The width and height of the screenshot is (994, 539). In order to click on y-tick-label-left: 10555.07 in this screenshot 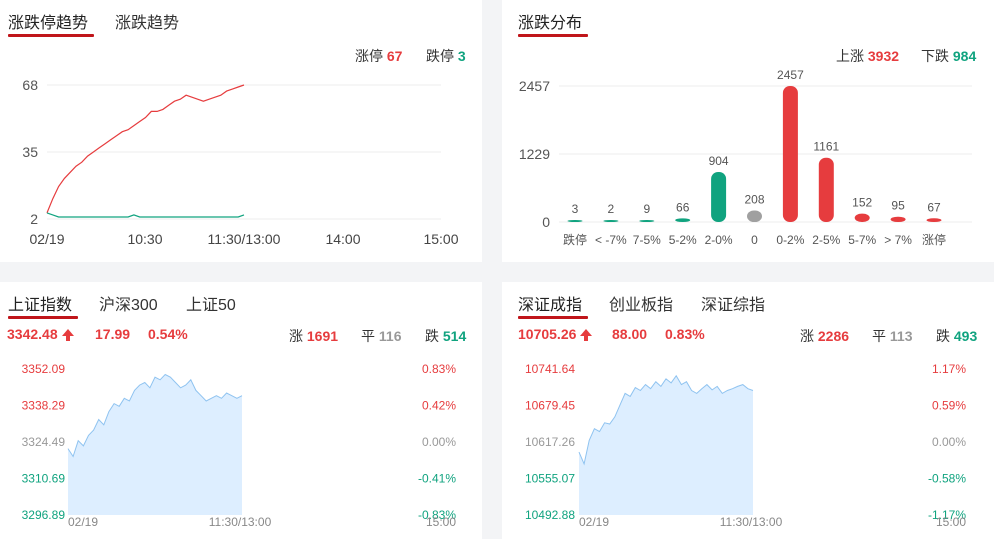, I will do `click(550, 479)`.